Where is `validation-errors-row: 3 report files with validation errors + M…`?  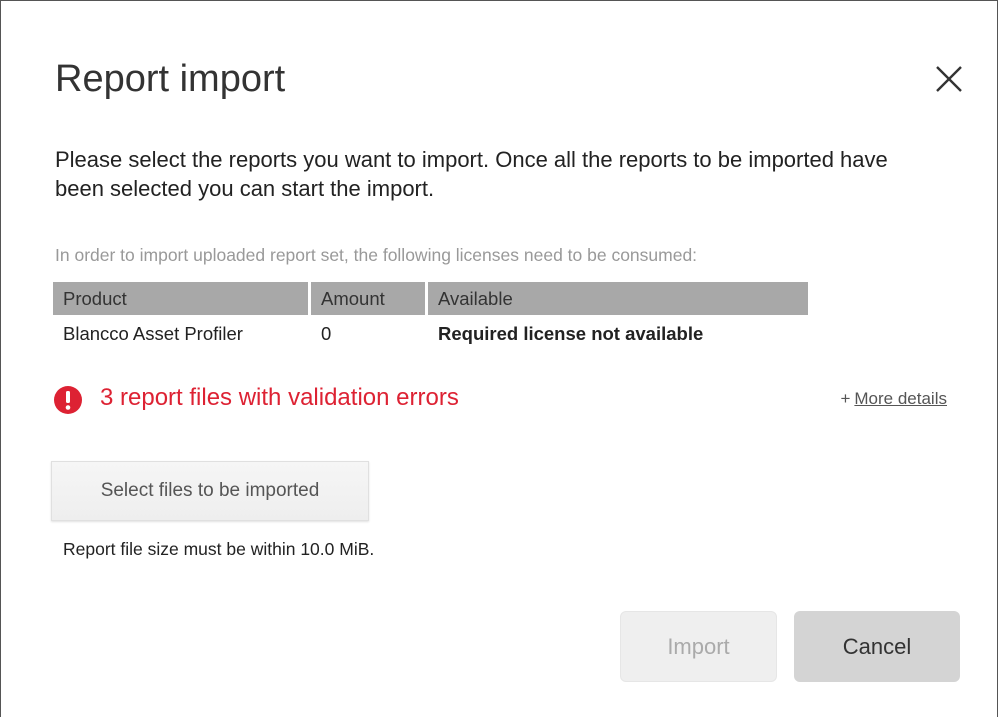
validation-errors-row: 3 report files with validation errors + M… is located at coordinates (500, 398).